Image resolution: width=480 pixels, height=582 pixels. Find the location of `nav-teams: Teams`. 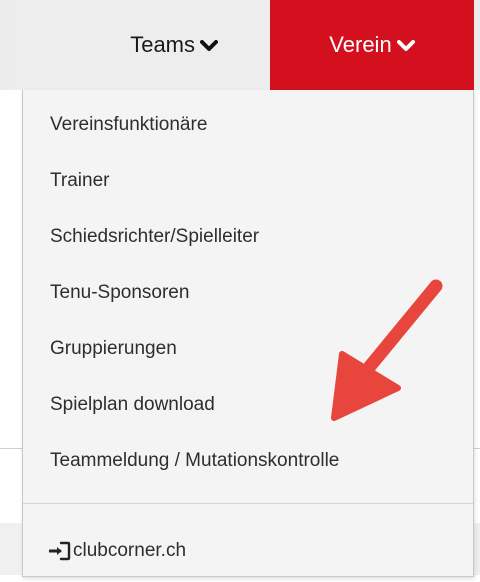

nav-teams: Teams is located at coordinates (141, 45).